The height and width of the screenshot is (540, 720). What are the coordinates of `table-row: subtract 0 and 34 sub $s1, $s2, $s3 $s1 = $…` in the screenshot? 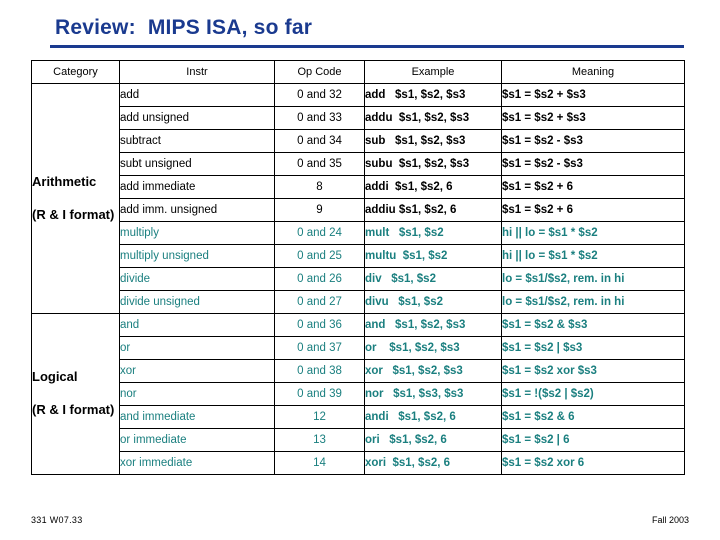 It's located at (358, 141).